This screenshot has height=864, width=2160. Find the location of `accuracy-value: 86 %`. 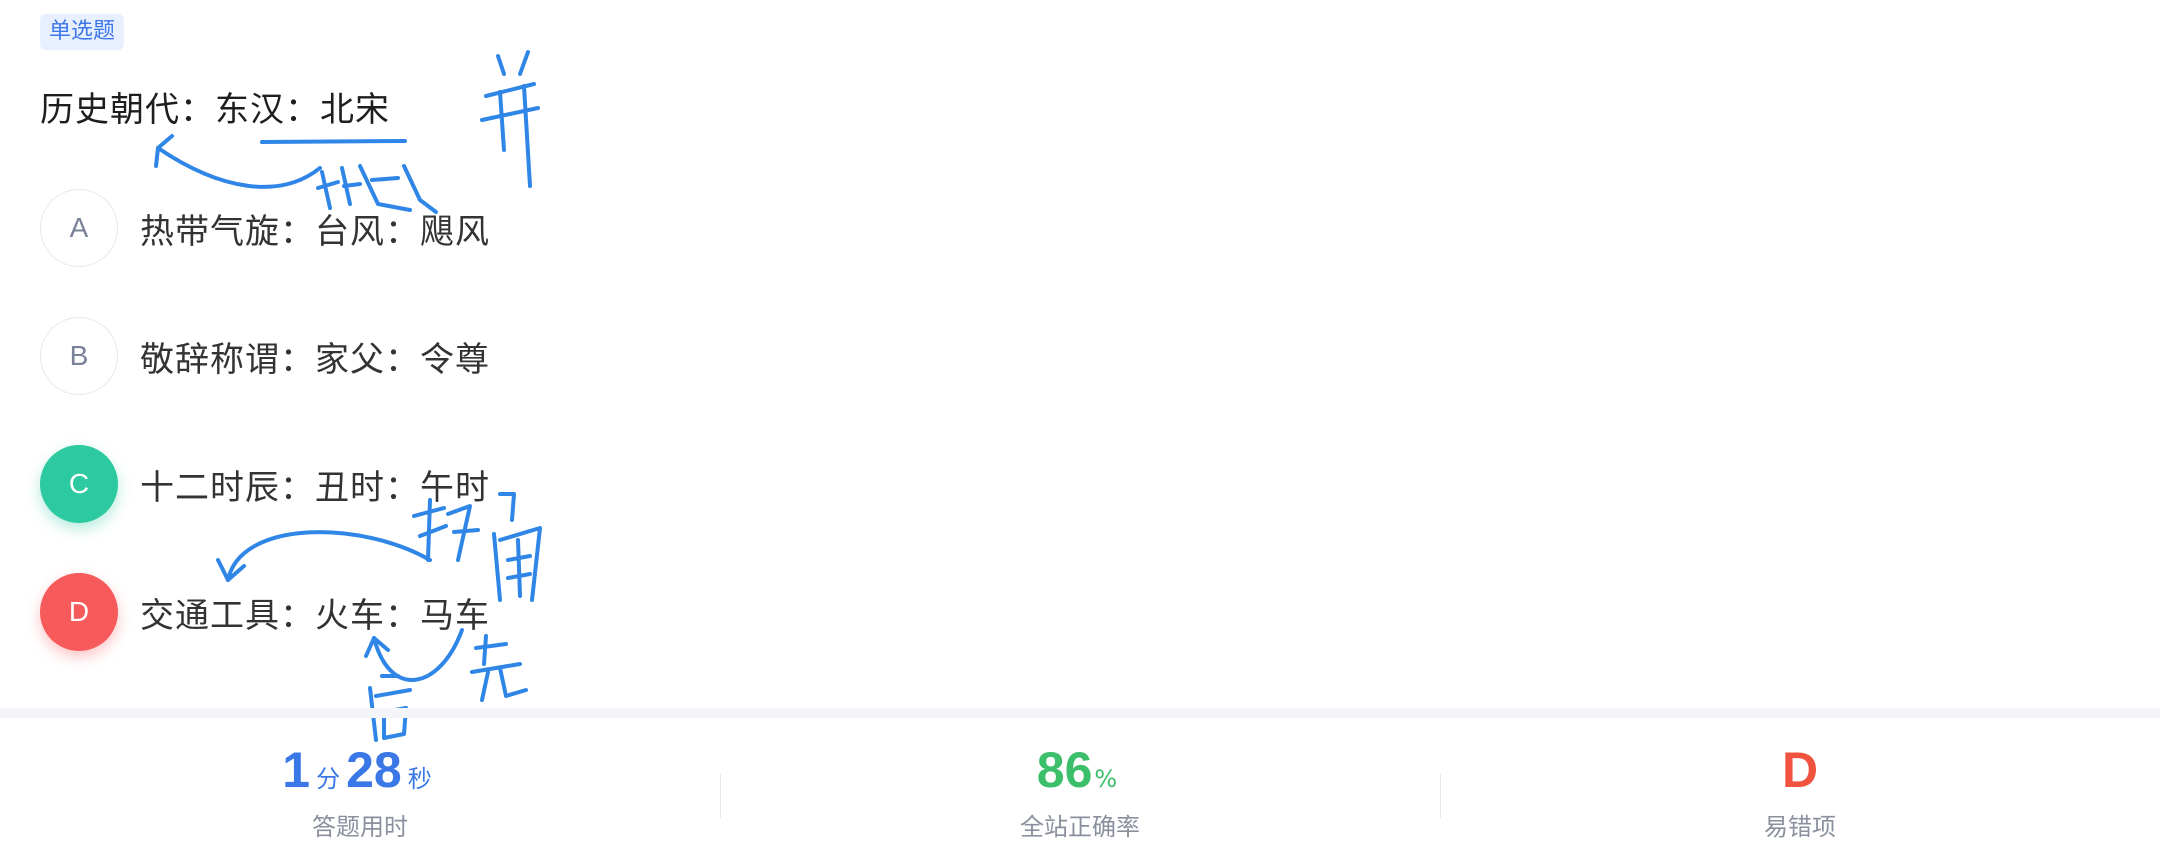

accuracy-value: 86 % is located at coordinates (1079, 769).